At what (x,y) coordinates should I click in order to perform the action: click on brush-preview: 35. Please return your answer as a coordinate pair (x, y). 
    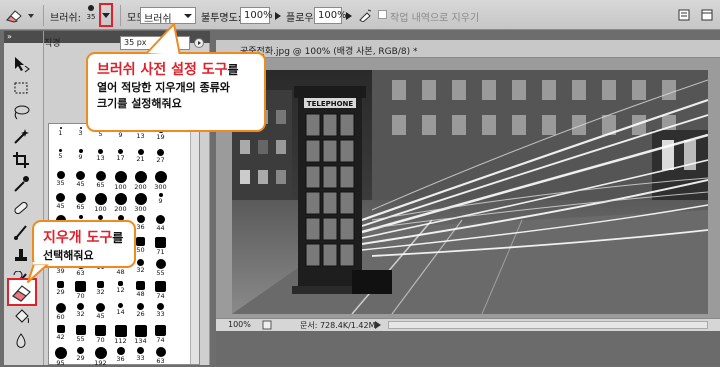
    Looking at the image, I should click on (91, 15).